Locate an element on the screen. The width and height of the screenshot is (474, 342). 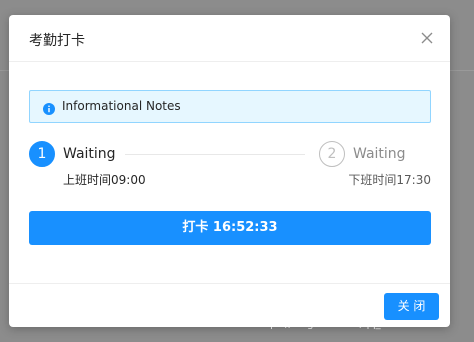
step-2-number: 2 is located at coordinates (332, 154).